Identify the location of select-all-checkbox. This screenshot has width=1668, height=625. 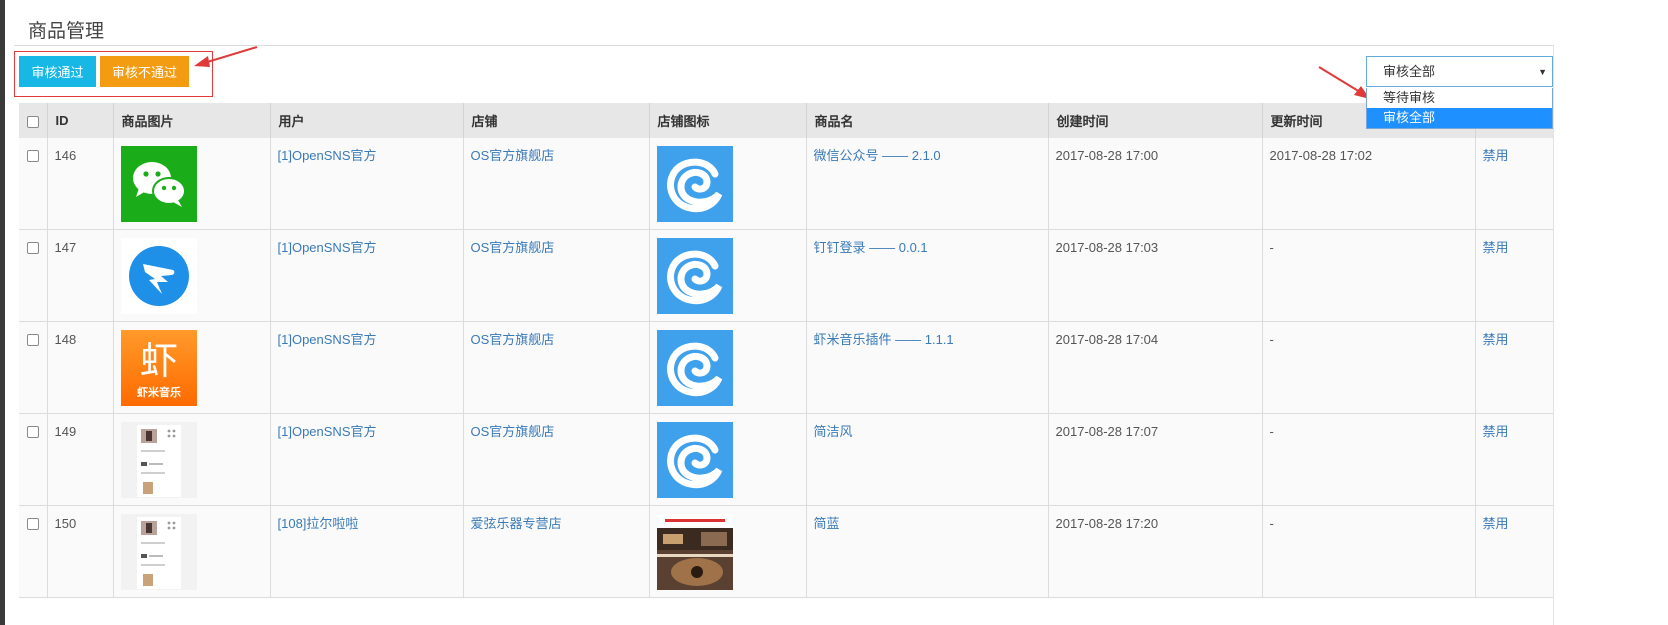
(32, 121).